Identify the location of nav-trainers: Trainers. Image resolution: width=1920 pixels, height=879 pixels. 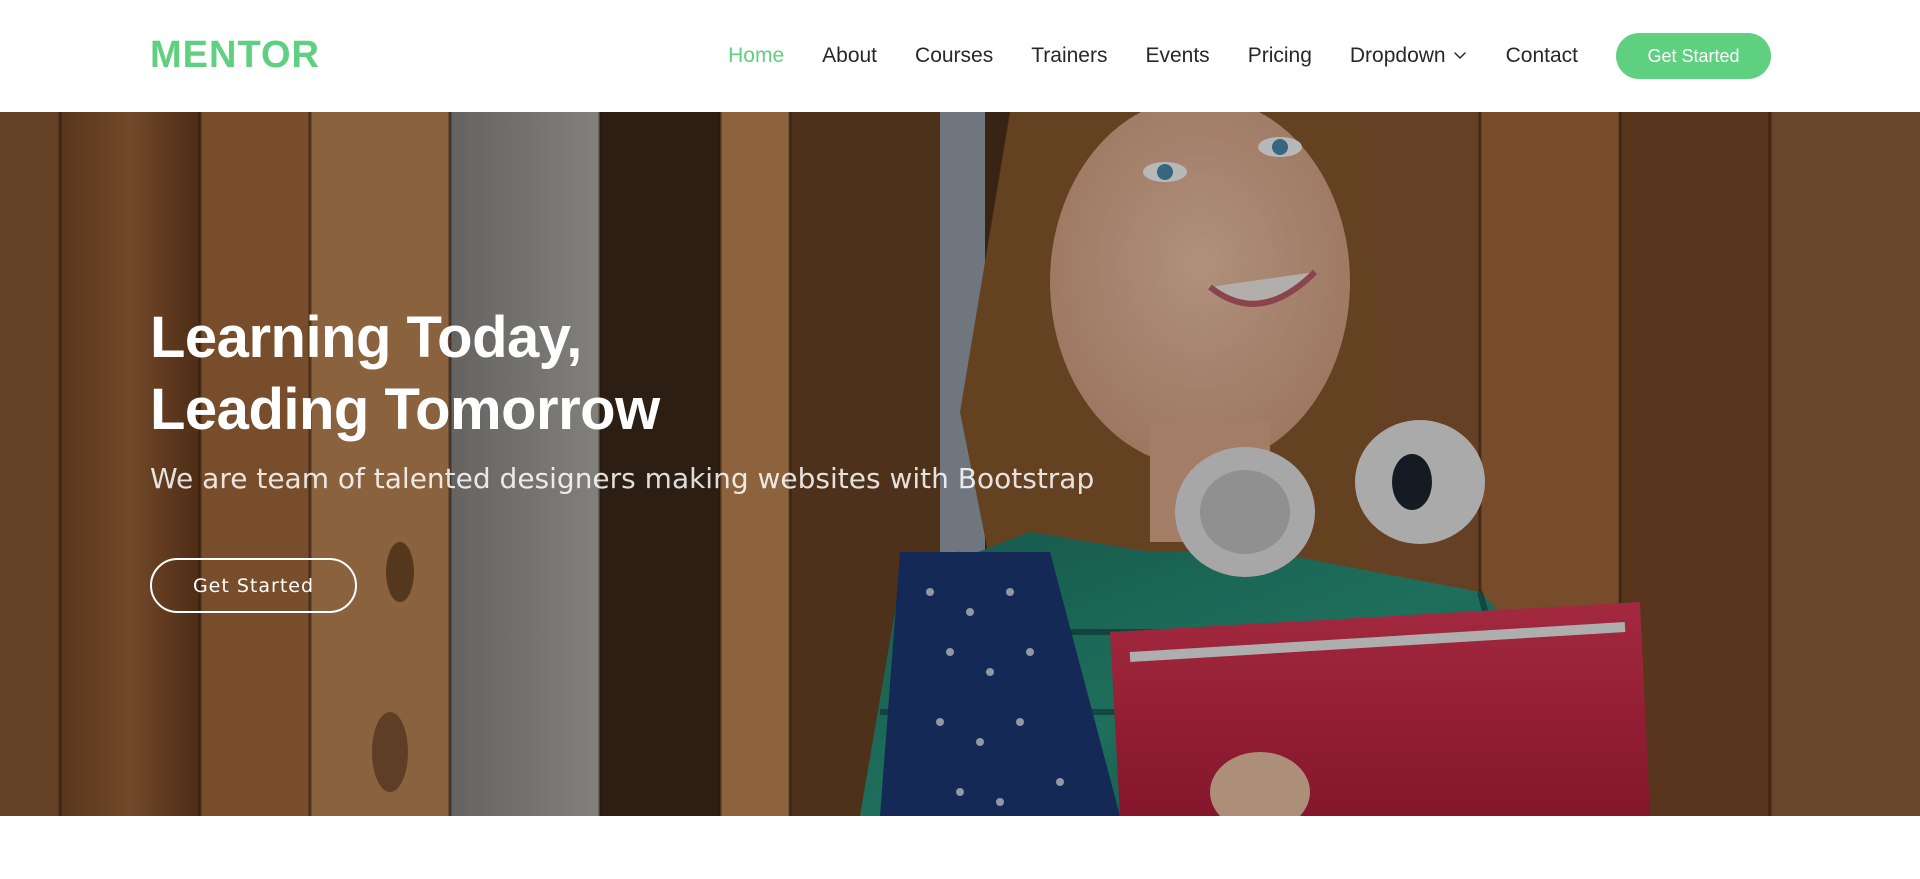
(1069, 56).